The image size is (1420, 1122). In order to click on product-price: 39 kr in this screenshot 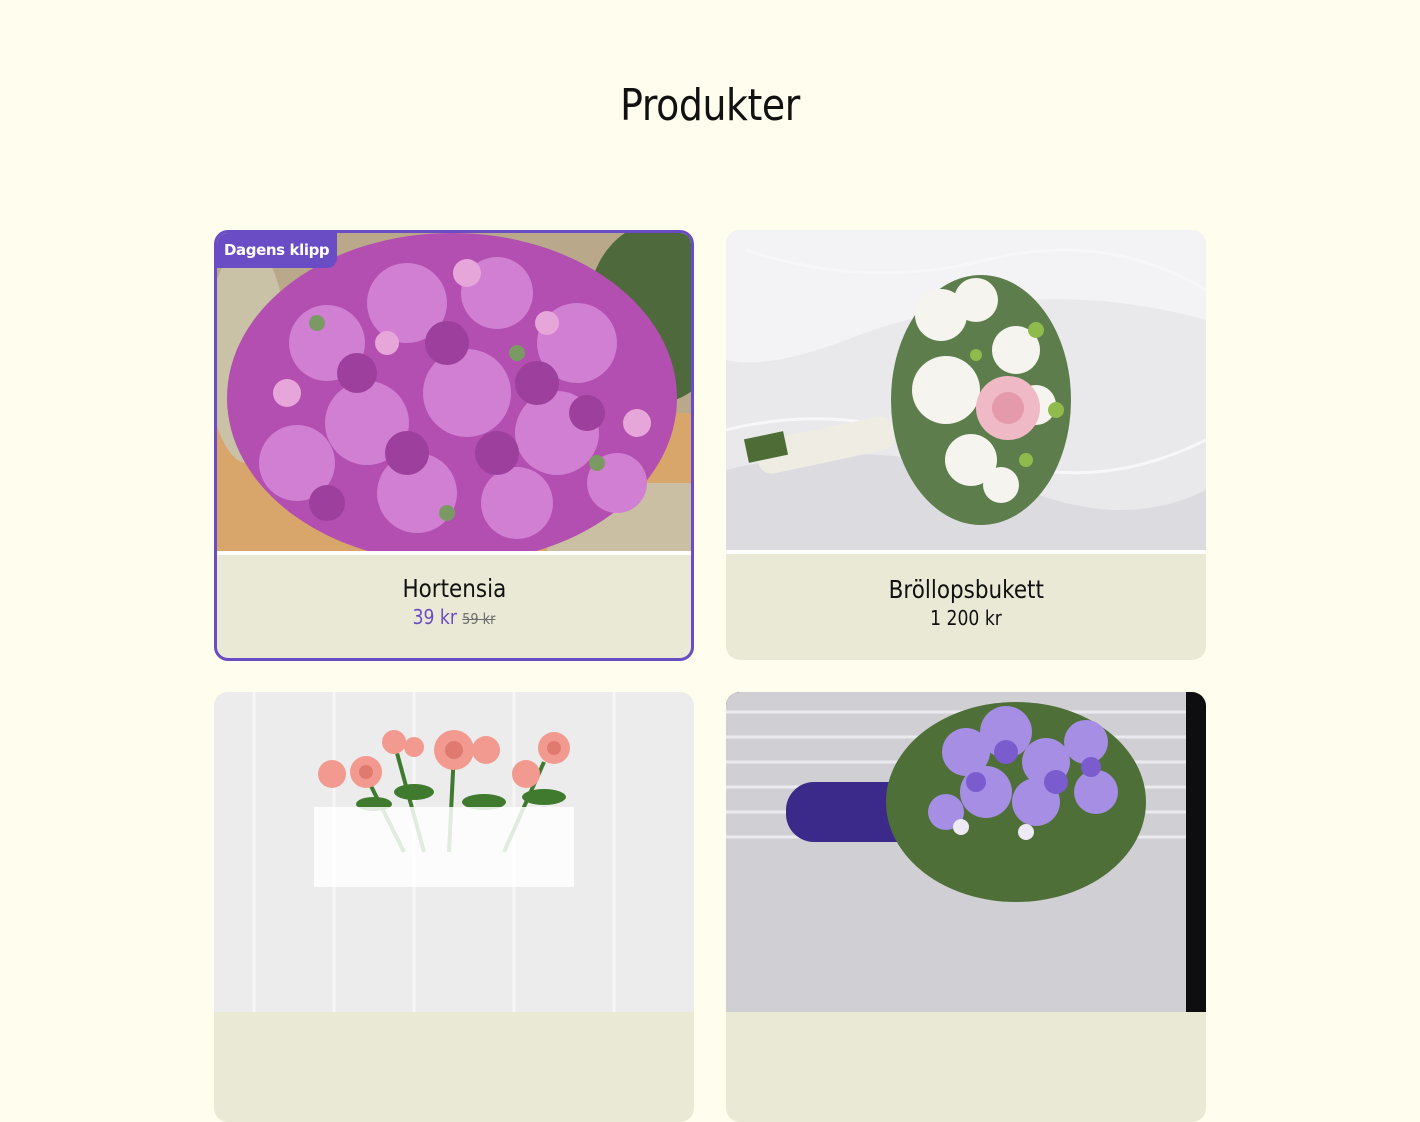, I will do `click(434, 617)`.